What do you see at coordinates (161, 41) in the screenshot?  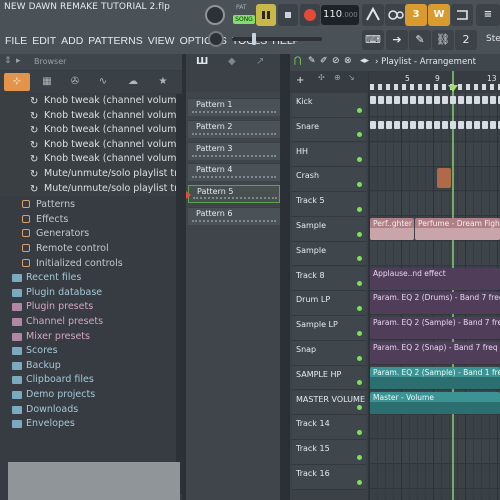 I see `menu-view: VIEW` at bounding box center [161, 41].